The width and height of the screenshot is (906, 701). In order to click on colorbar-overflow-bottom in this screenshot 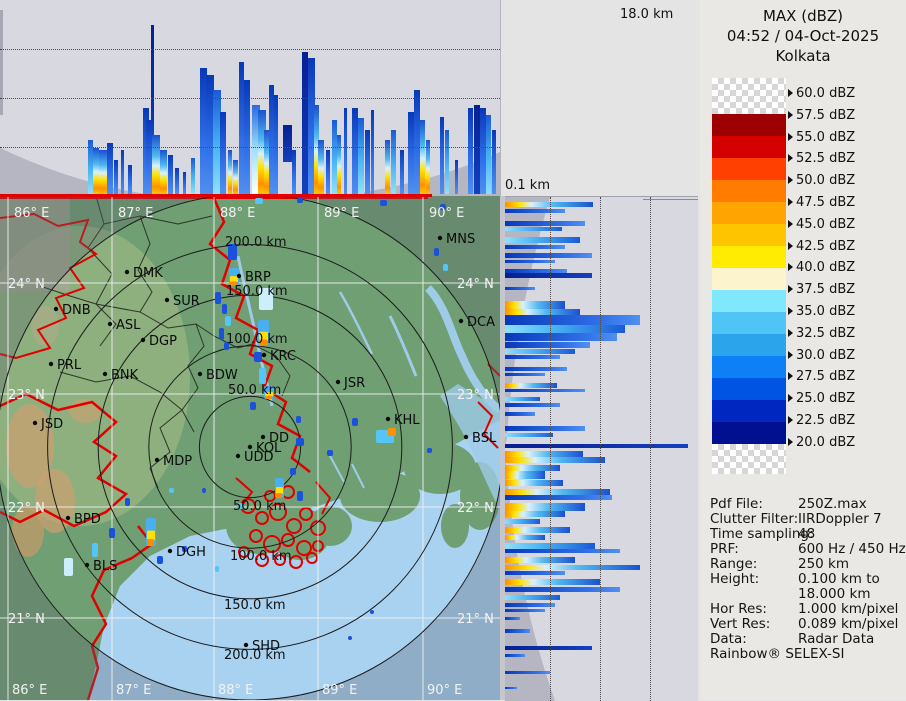, I will do `click(749, 459)`.